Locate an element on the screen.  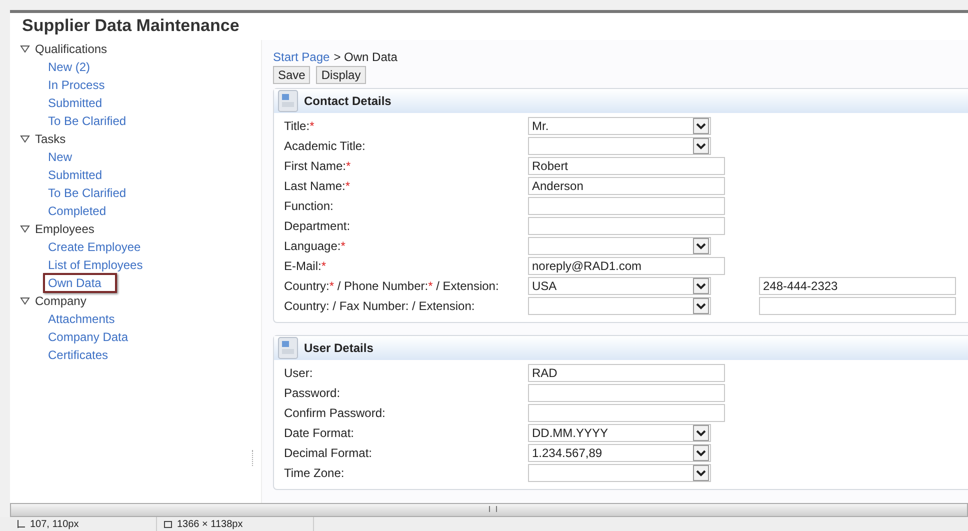
sidebar-group: Employees is located at coordinates (134, 229).